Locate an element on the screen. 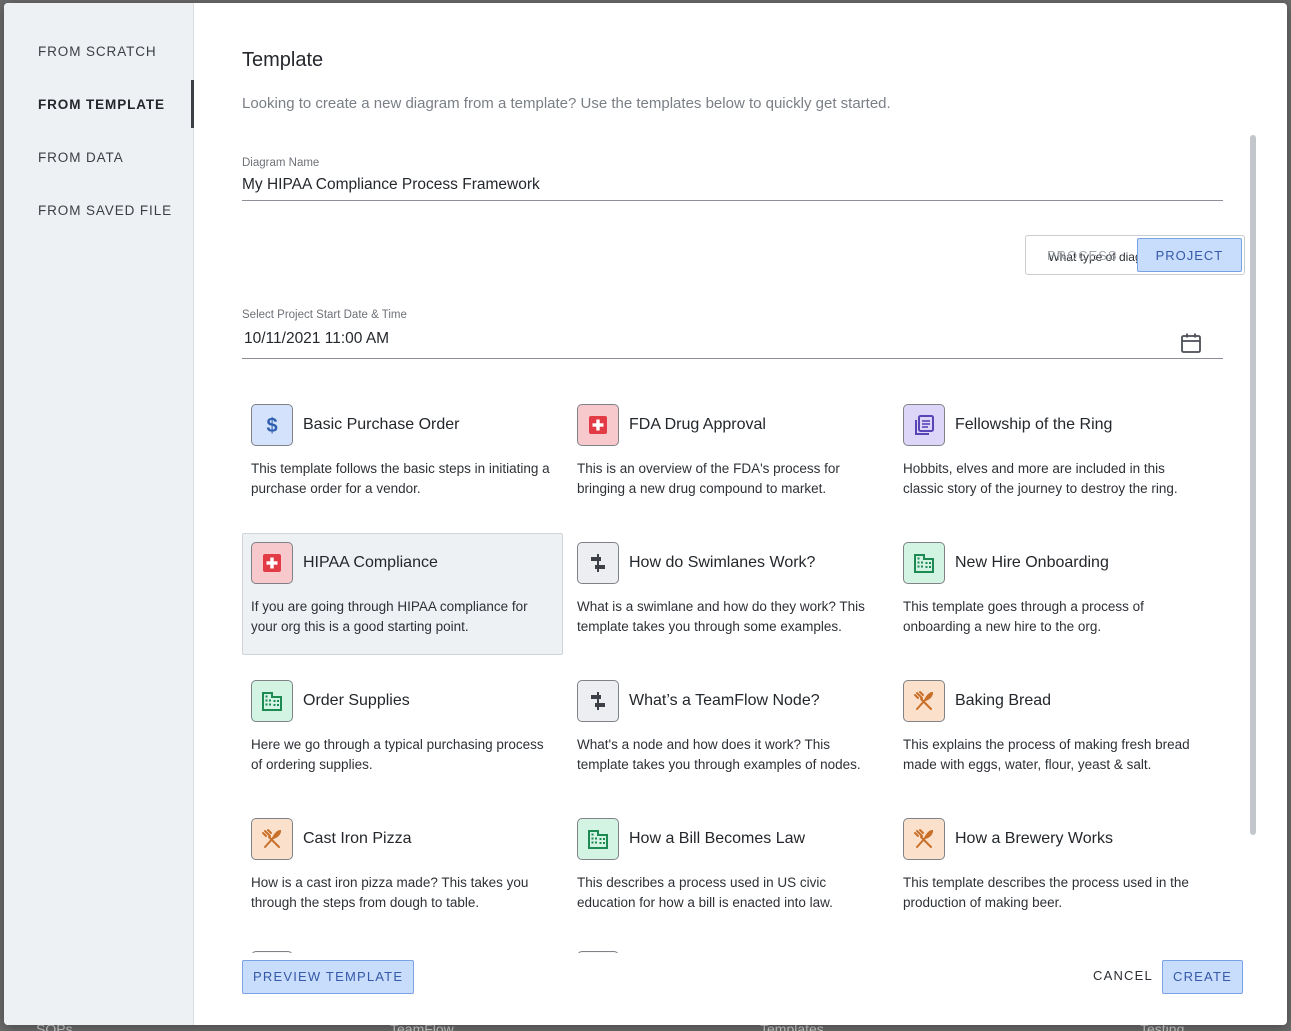  template-card-header: What’s a TeamFlow Node? is located at coordinates (728, 701).